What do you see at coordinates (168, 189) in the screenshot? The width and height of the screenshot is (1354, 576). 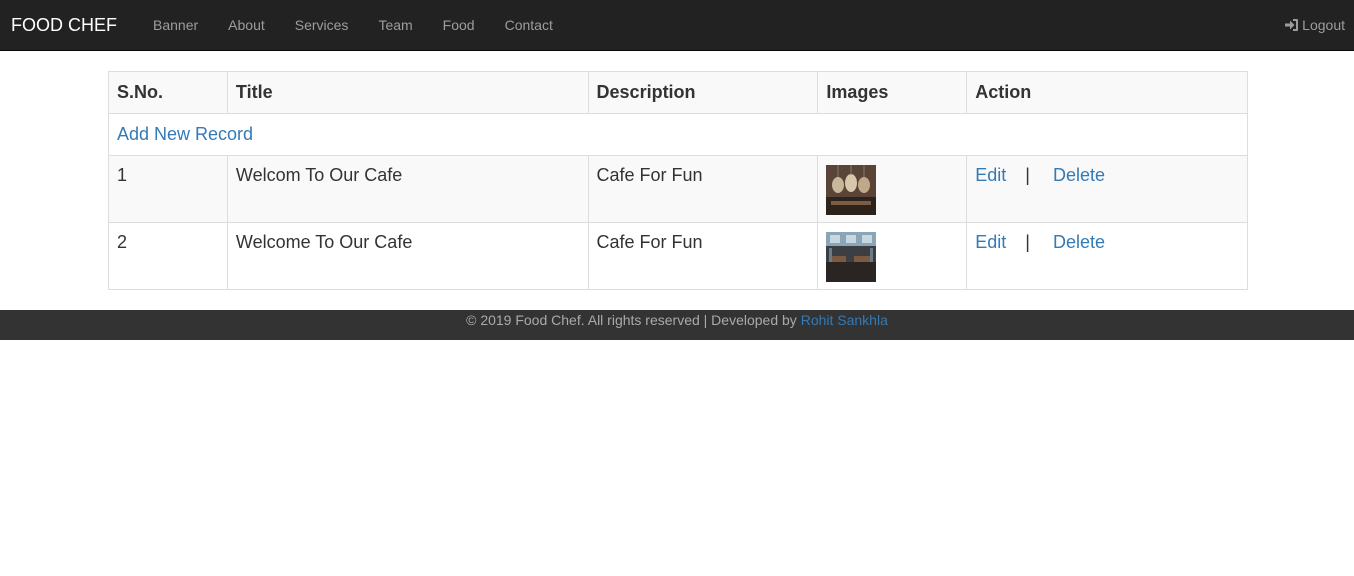 I see `cell-sno: 1` at bounding box center [168, 189].